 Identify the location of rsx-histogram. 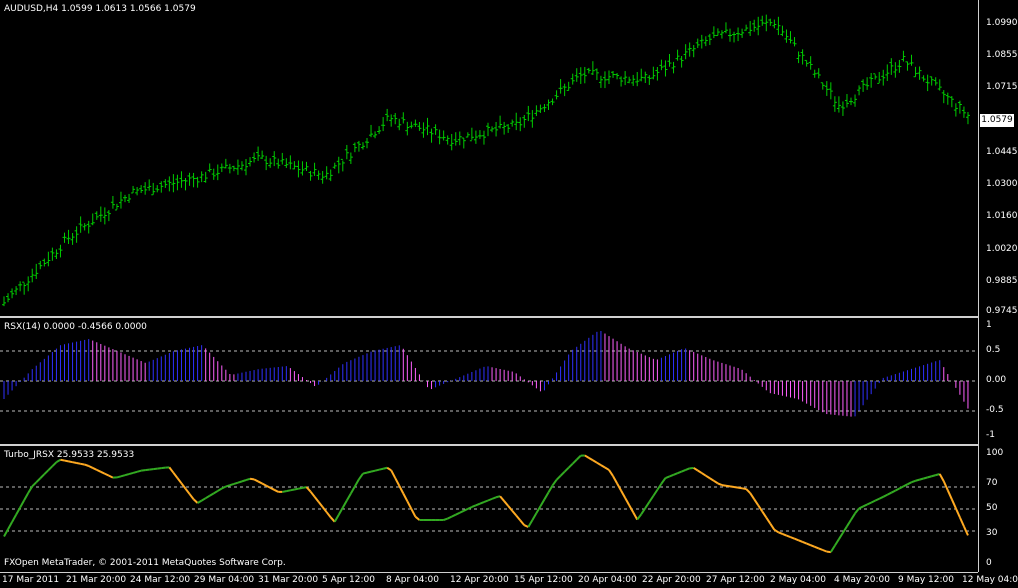
(489, 373).